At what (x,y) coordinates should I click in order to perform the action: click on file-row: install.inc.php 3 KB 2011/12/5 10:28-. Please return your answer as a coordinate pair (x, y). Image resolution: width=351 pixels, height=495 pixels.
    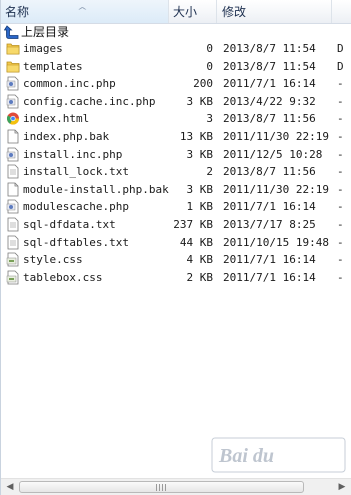
    Looking at the image, I should click on (176, 155).